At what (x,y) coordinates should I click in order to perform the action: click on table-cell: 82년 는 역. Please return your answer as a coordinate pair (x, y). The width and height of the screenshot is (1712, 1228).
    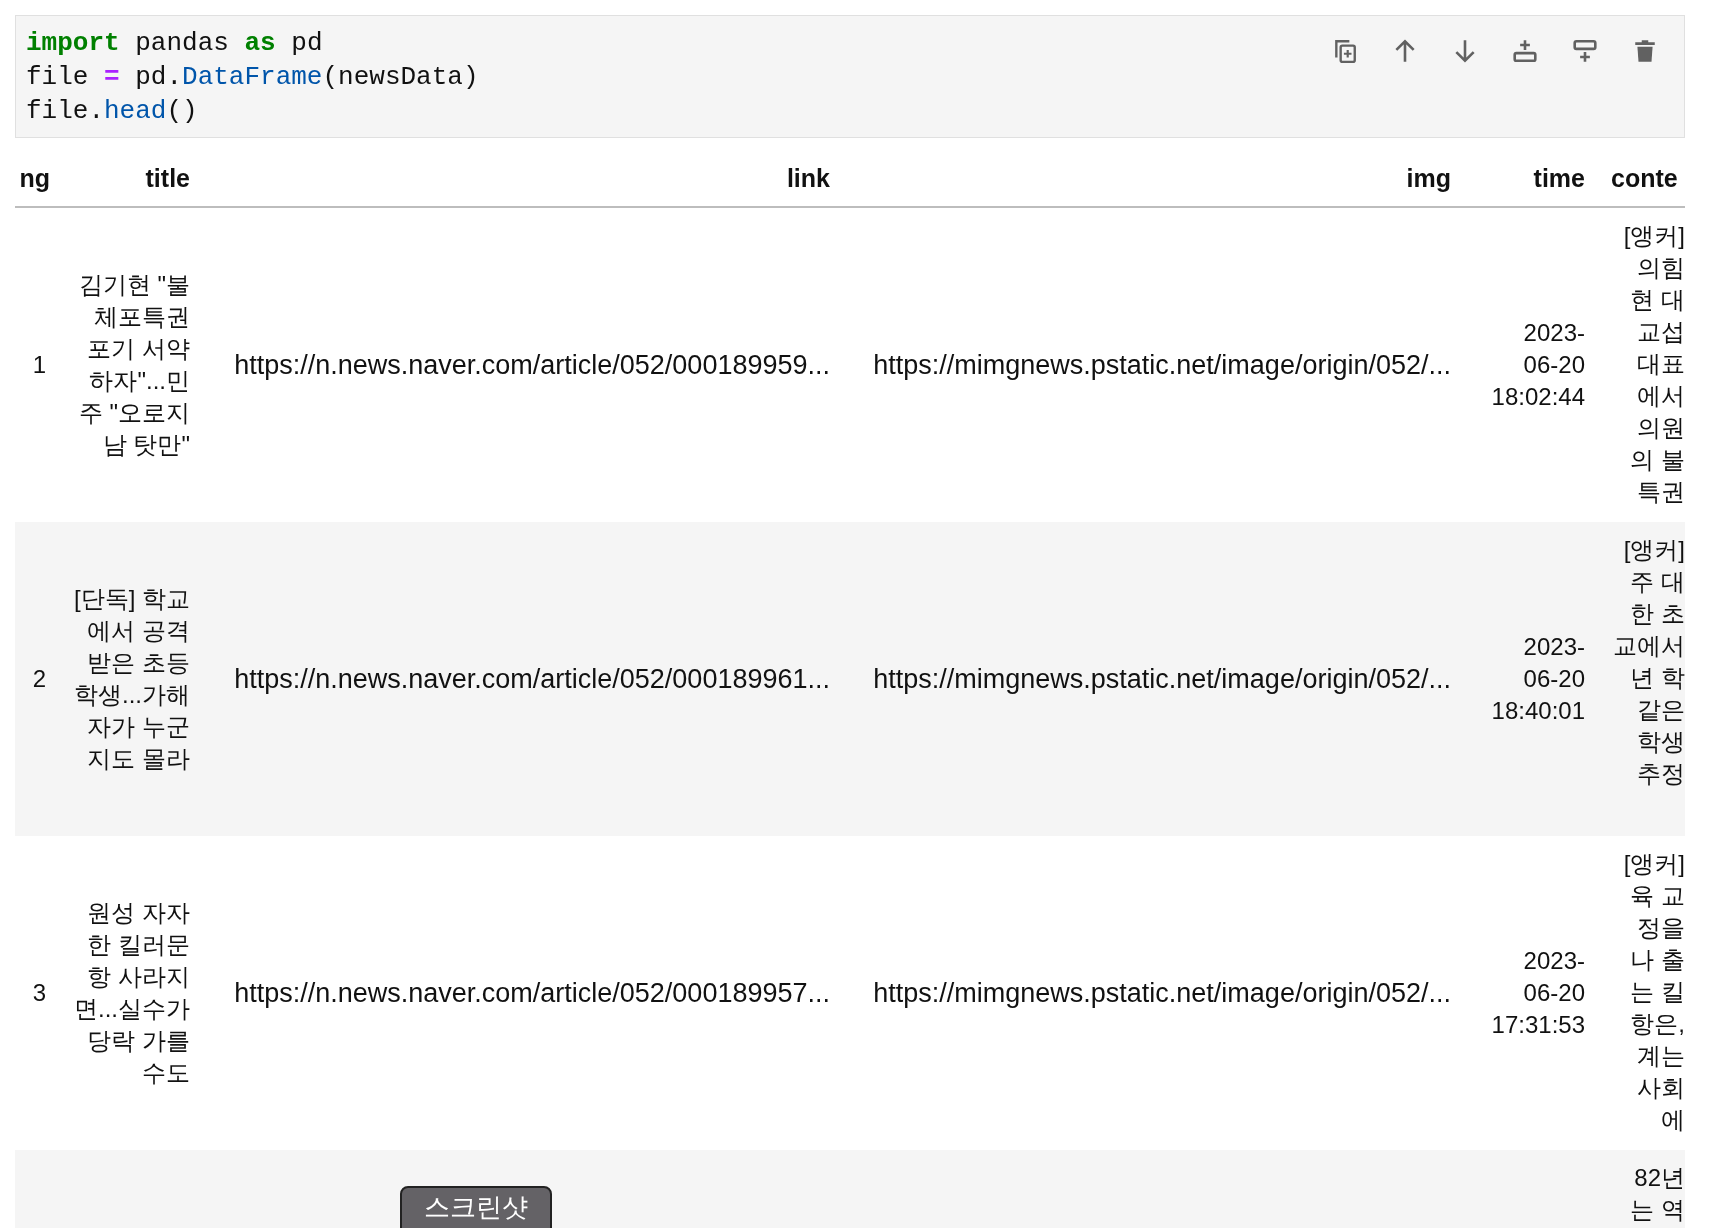
    Looking at the image, I should click on (1657, 1193).